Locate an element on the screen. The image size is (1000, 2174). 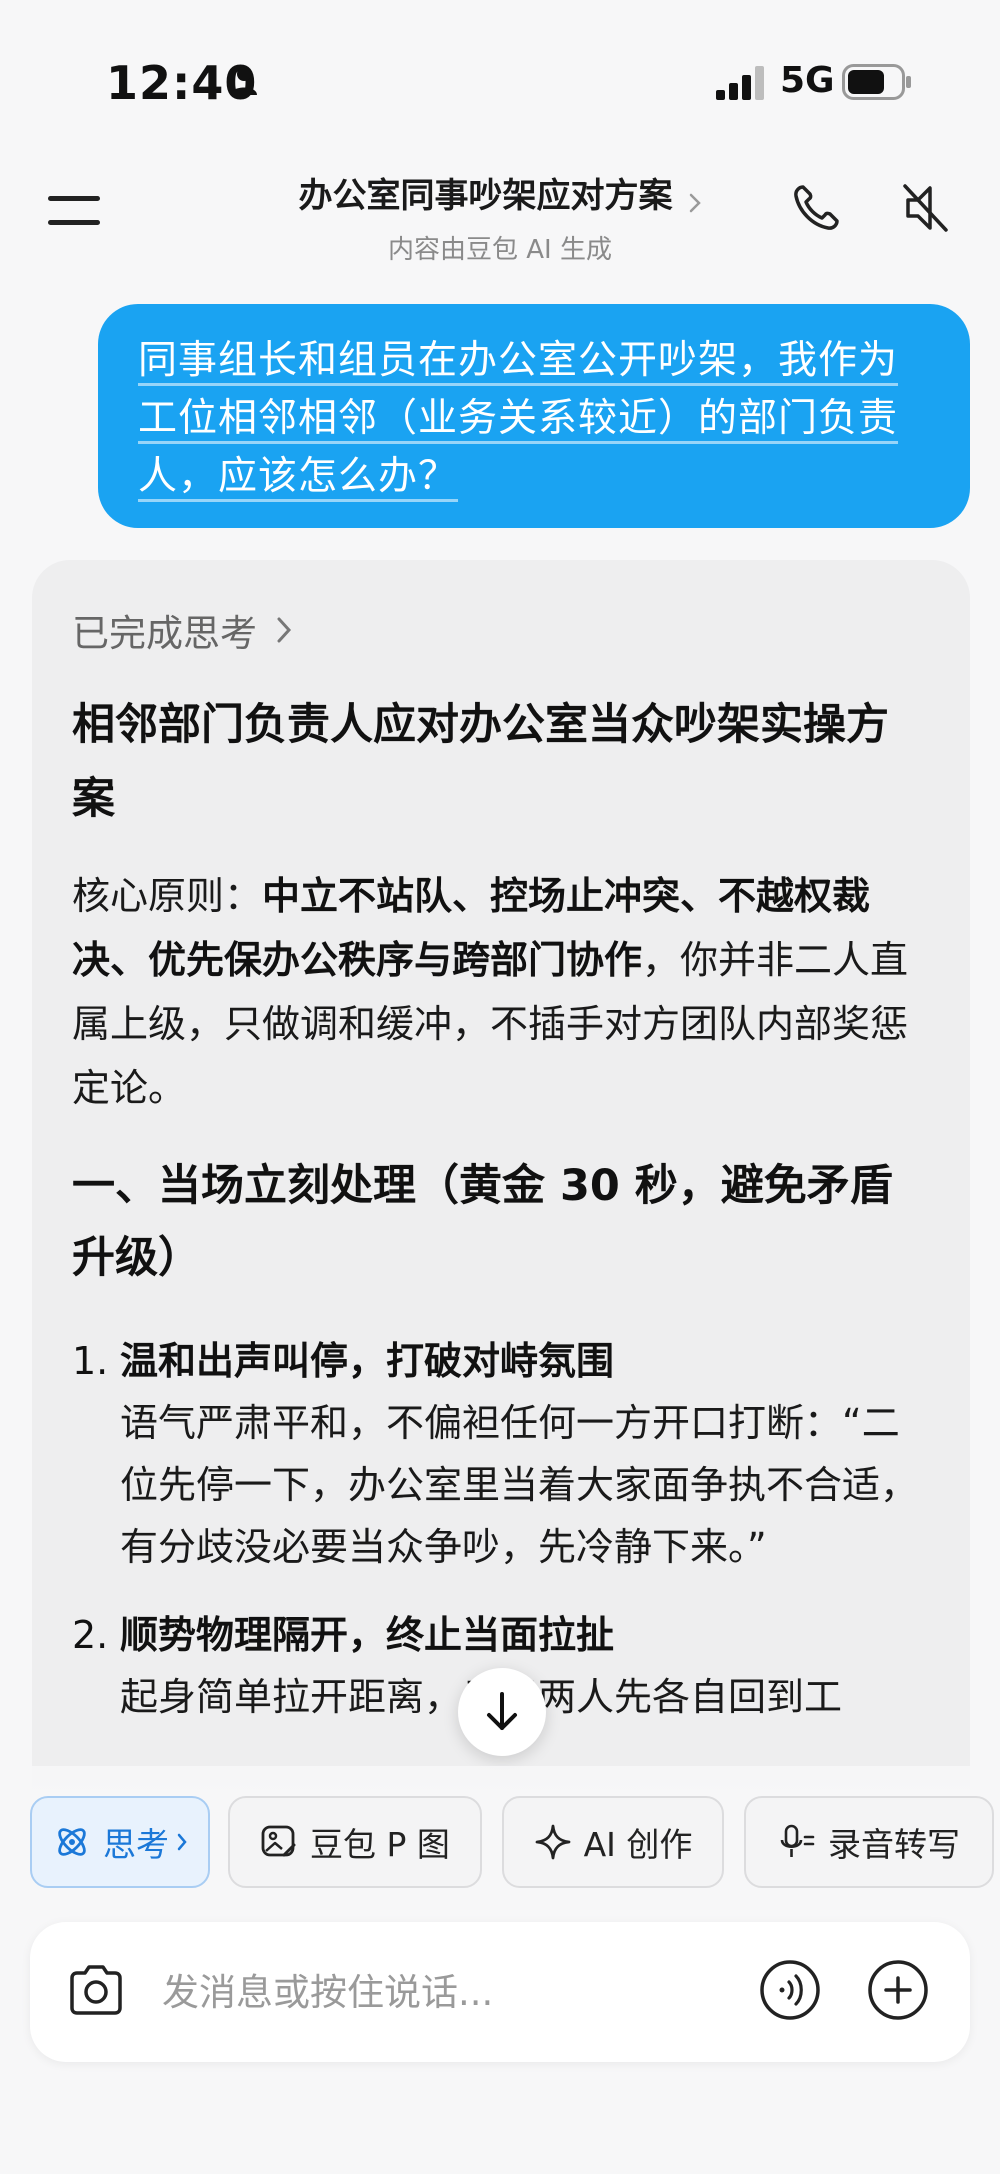
chip-label: 豆包 P 图 is located at coordinates (380, 1844).